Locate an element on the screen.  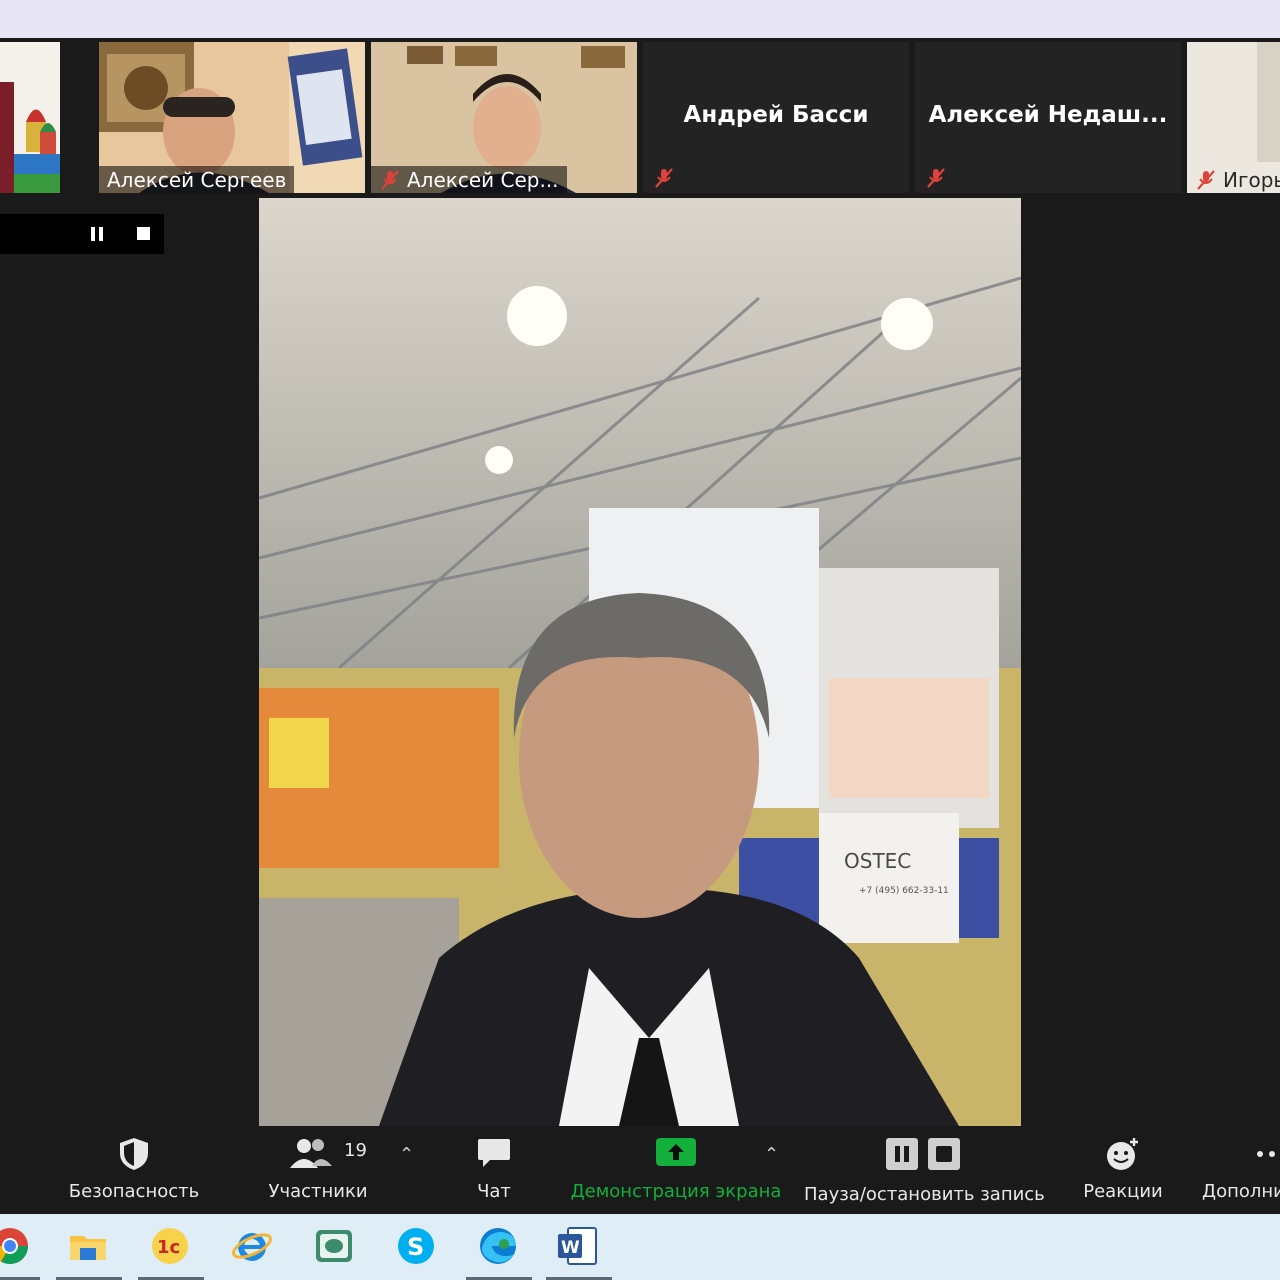
participant-tile-2: Алексей Сергеев is located at coordinates (232, 117).